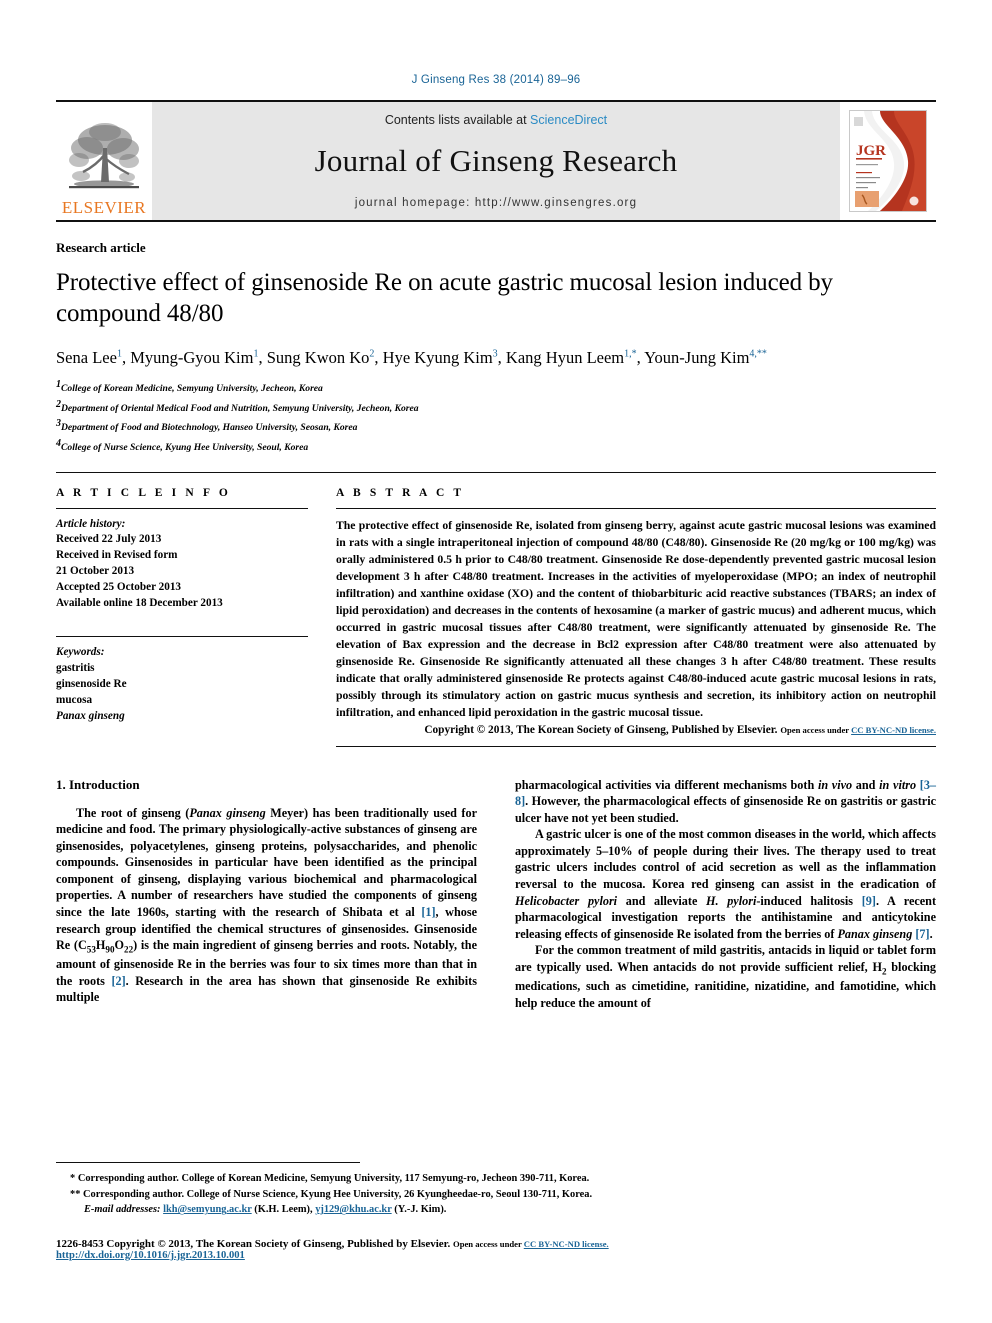  I want to click on article-history-item: Available online 18 December 2013, so click(139, 603).